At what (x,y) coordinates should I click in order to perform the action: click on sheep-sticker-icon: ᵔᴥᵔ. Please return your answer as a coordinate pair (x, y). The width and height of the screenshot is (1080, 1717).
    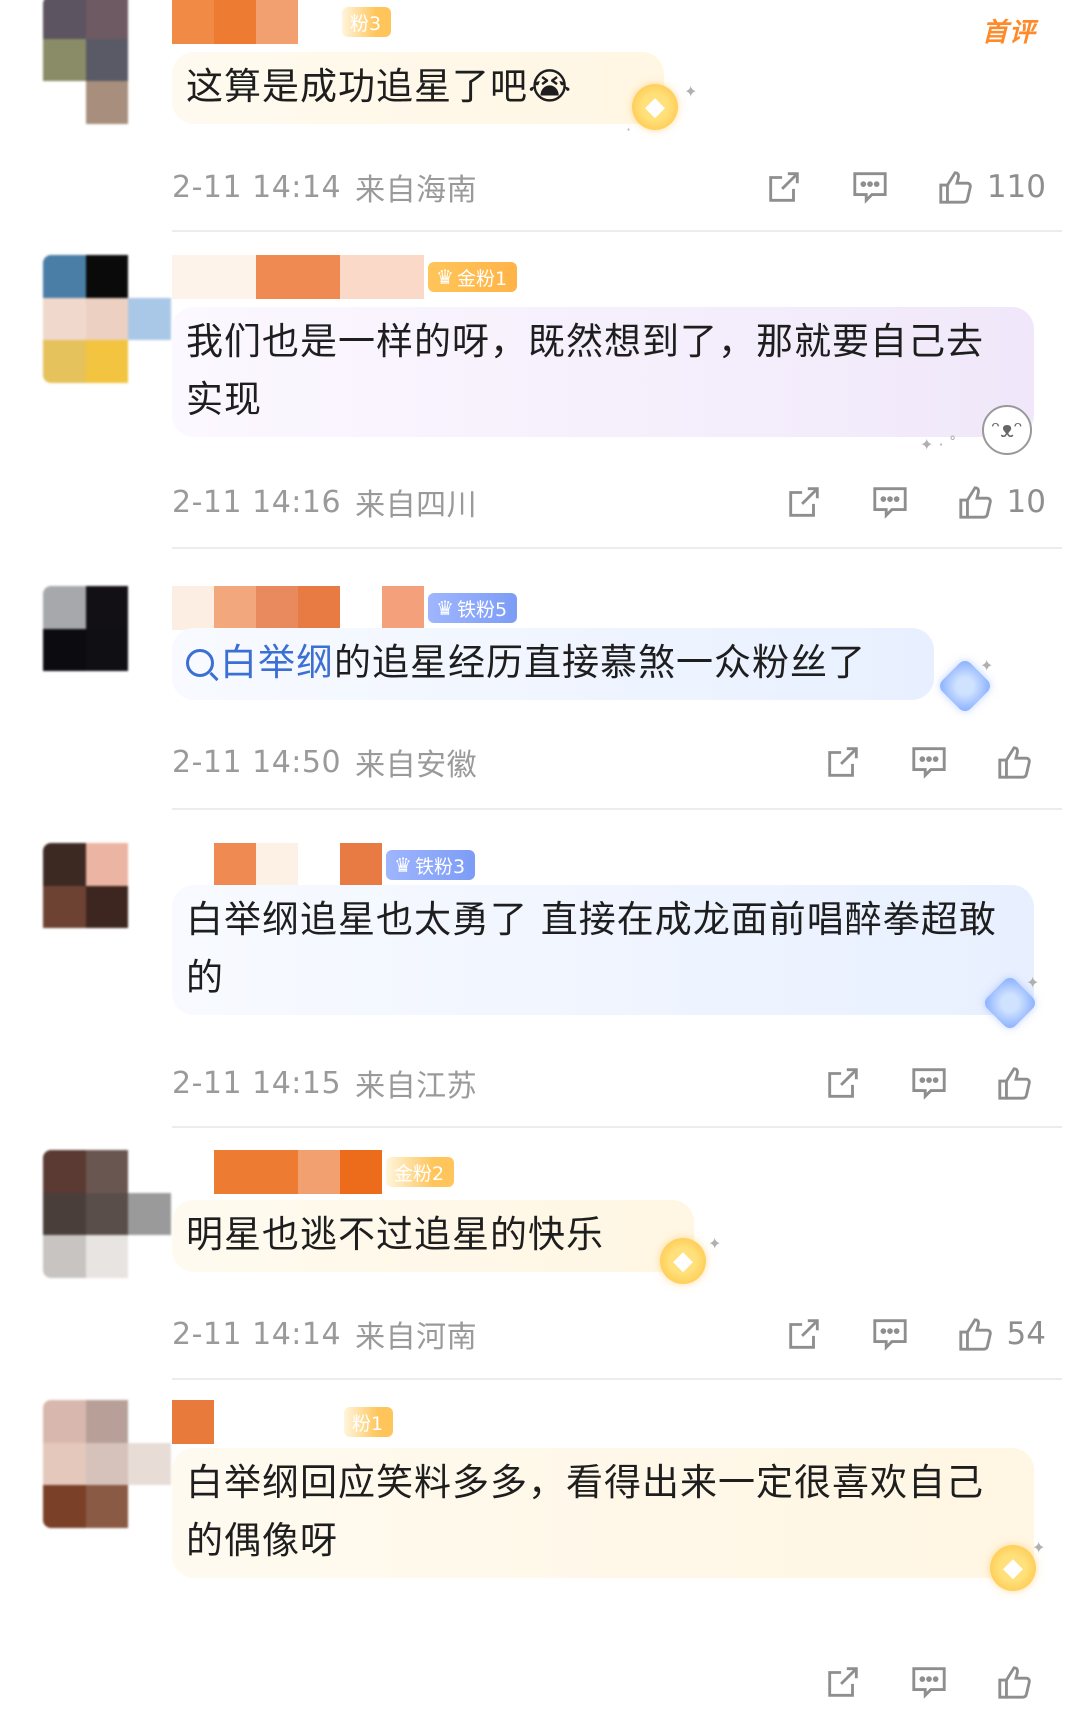
    Looking at the image, I should click on (1007, 430).